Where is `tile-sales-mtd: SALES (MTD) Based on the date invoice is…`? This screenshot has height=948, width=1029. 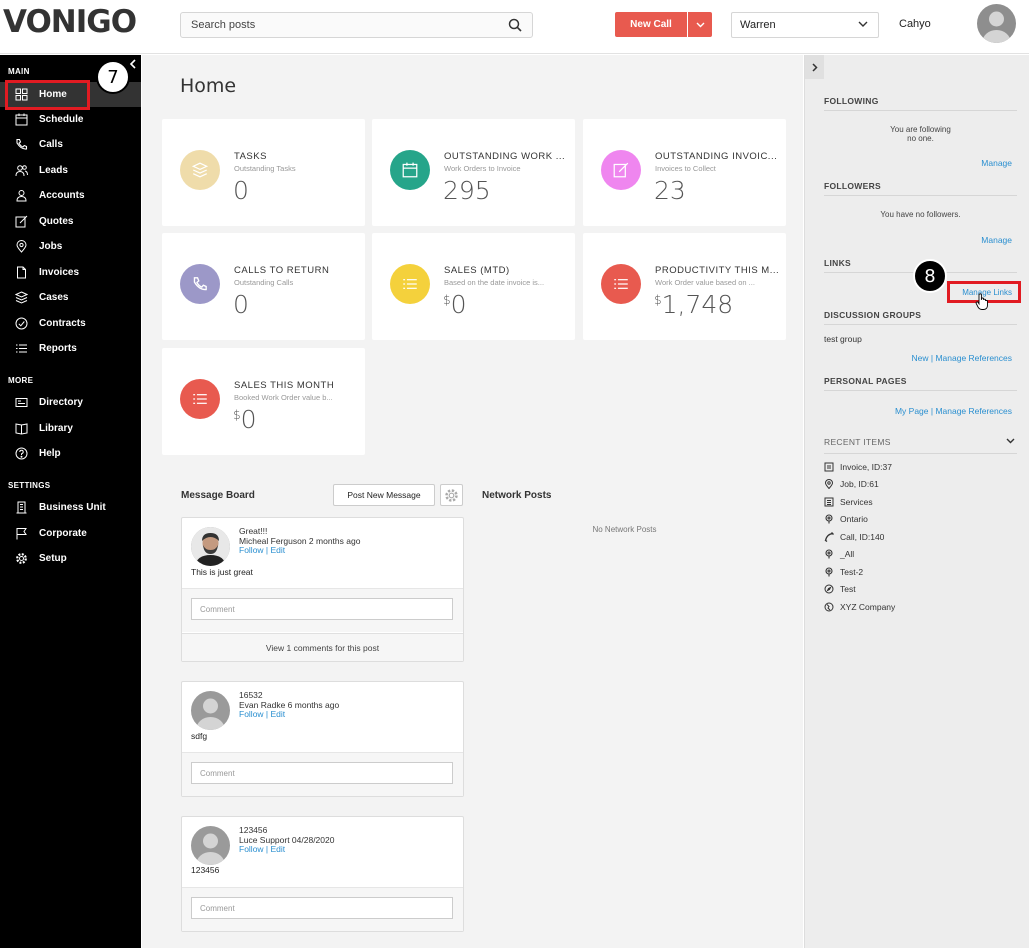
tile-sales-mtd: SALES (MTD) Based on the date invoice is… is located at coordinates (473, 286).